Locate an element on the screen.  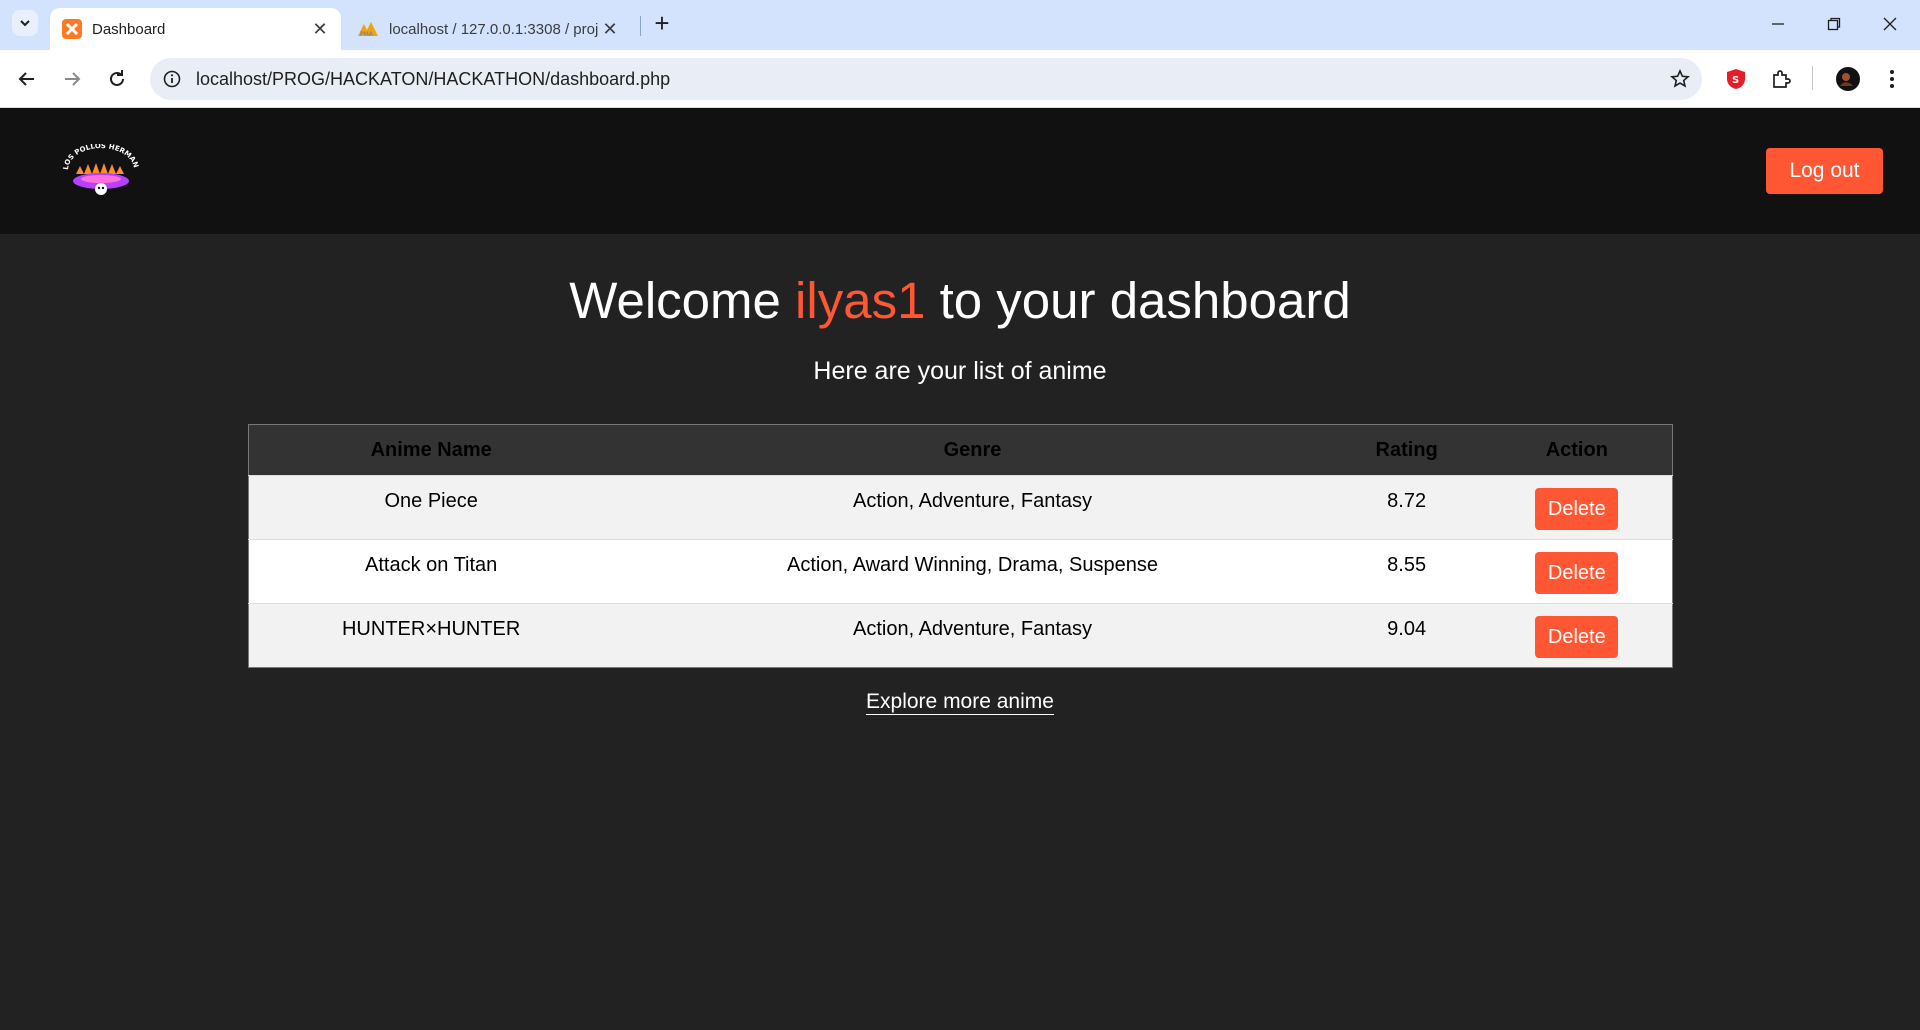
bookmark-button is located at coordinates (1680, 79).